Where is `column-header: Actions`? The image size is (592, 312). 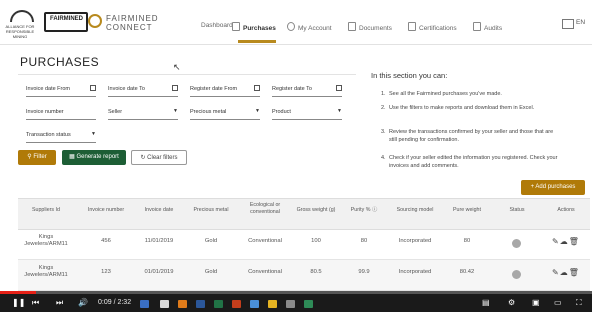
column-header: Actions is located at coordinates (566, 210).